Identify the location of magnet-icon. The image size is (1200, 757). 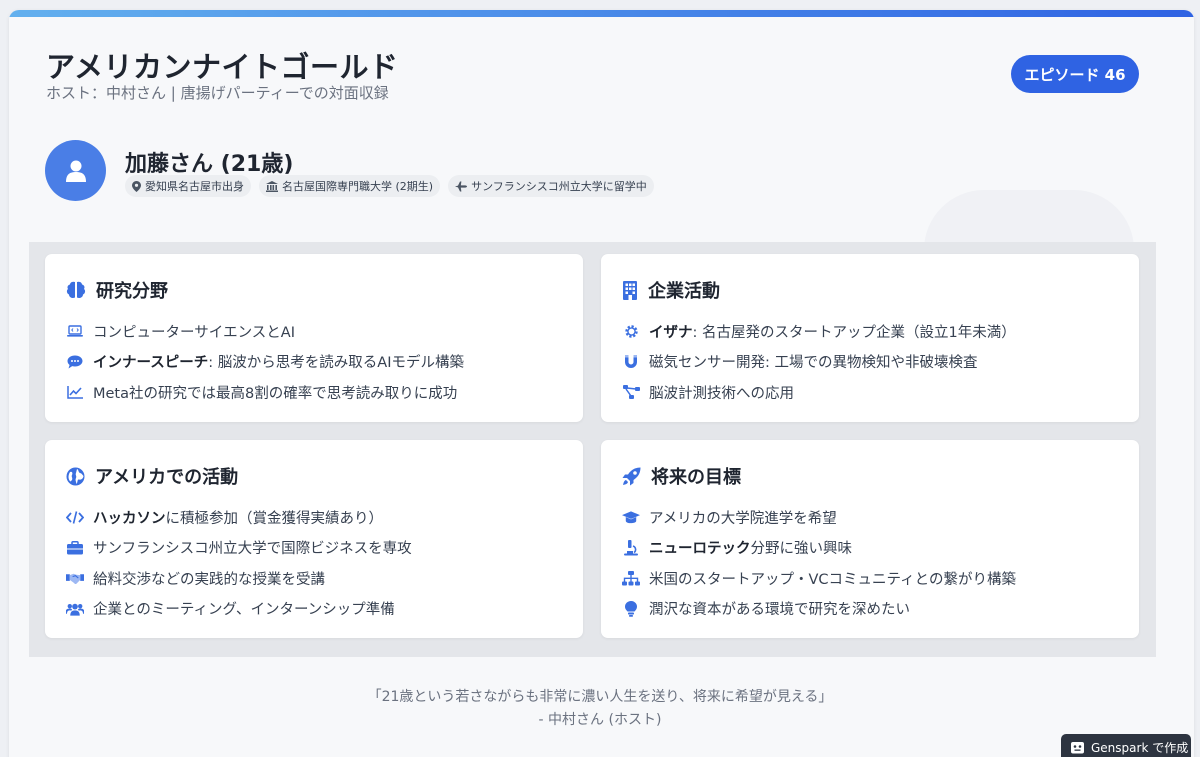
(631, 362).